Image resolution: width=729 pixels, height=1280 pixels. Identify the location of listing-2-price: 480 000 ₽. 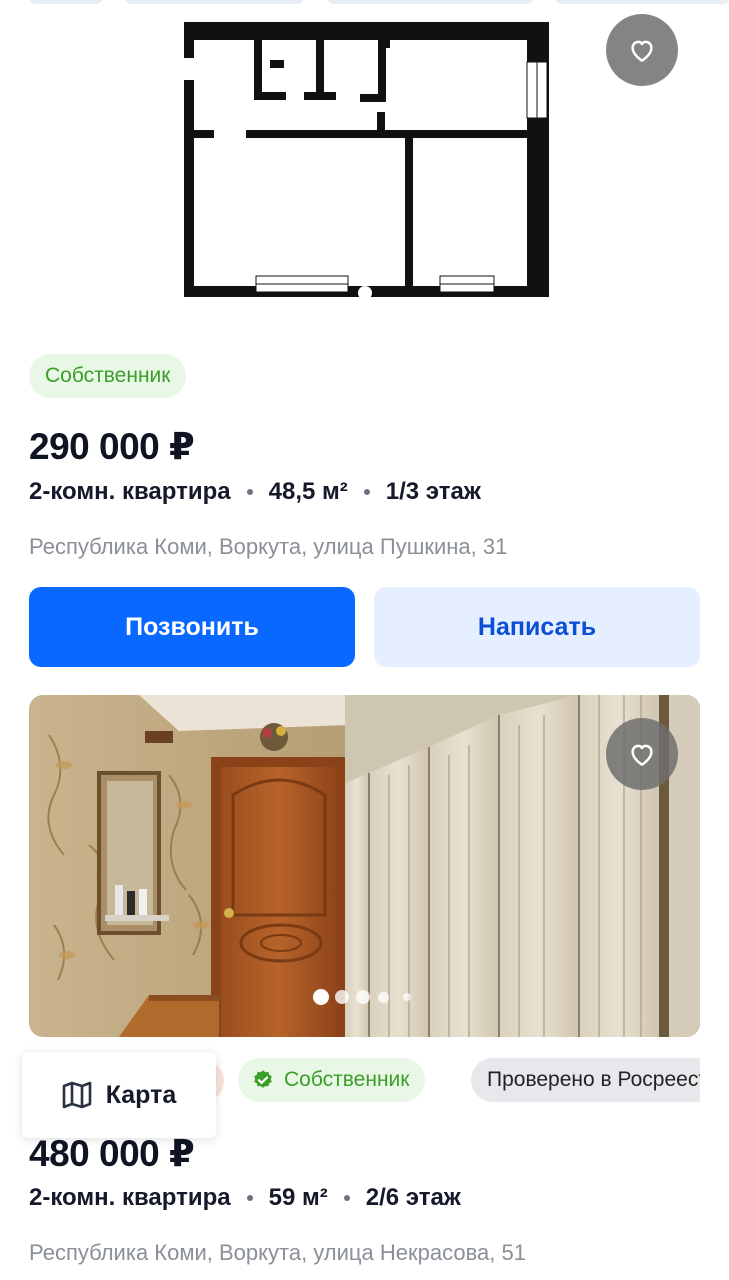
(112, 1153).